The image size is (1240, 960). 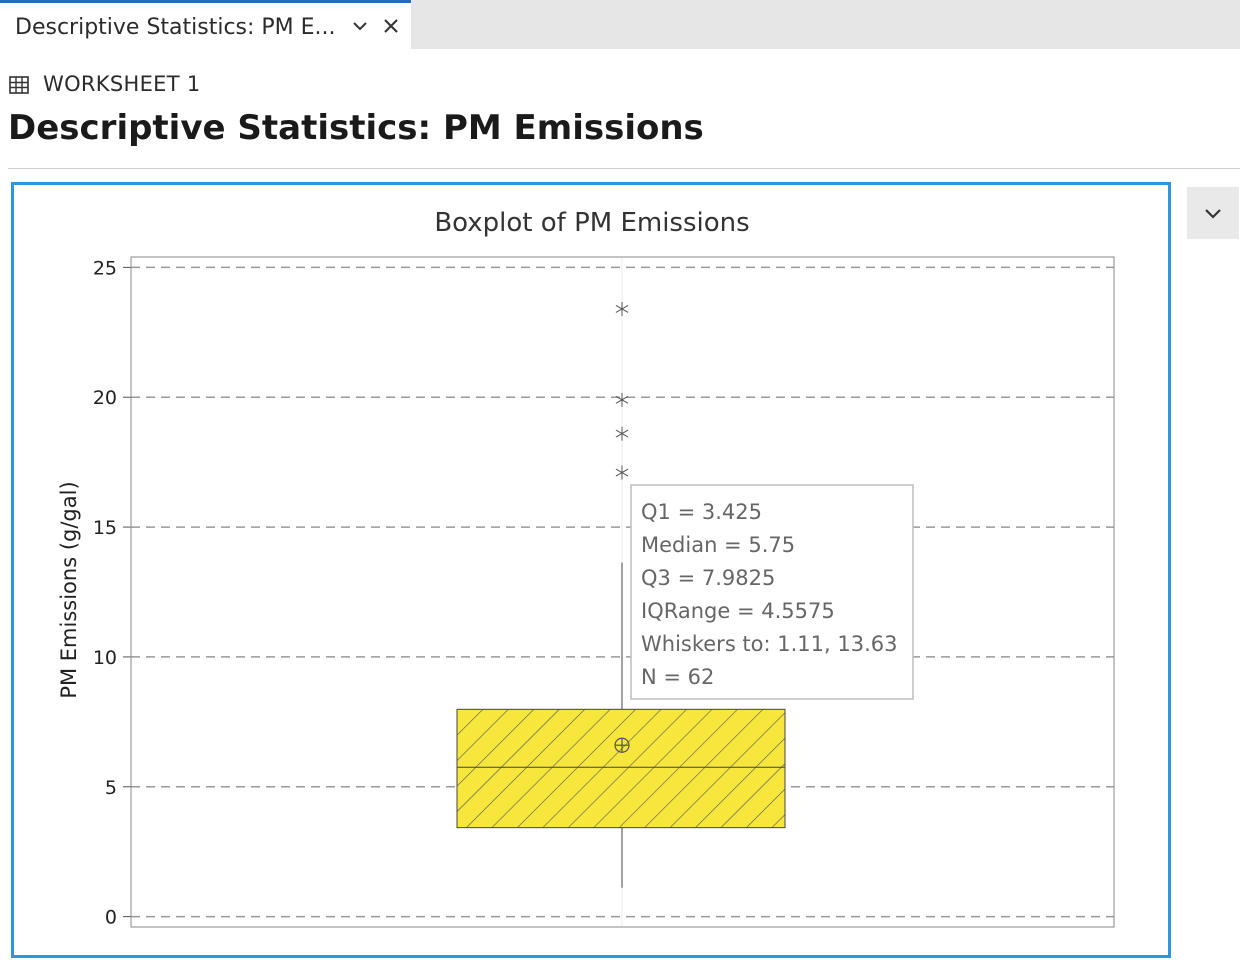 I want to click on tooltip-line: Whiskers to: 1.11, 13.63, so click(x=769, y=644).